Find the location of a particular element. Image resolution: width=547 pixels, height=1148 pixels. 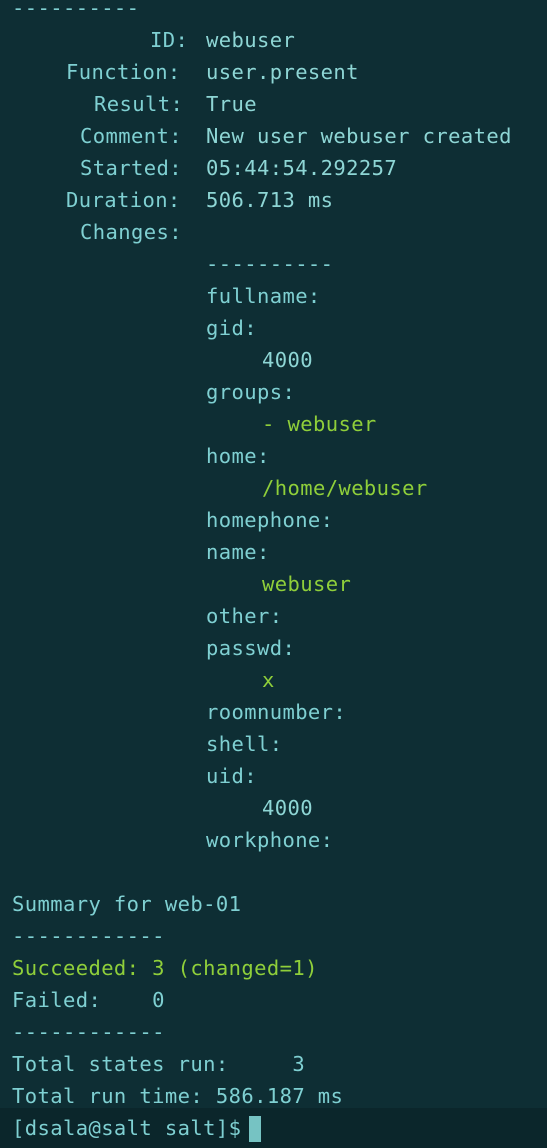

groups-key: groups: is located at coordinates (251, 392).